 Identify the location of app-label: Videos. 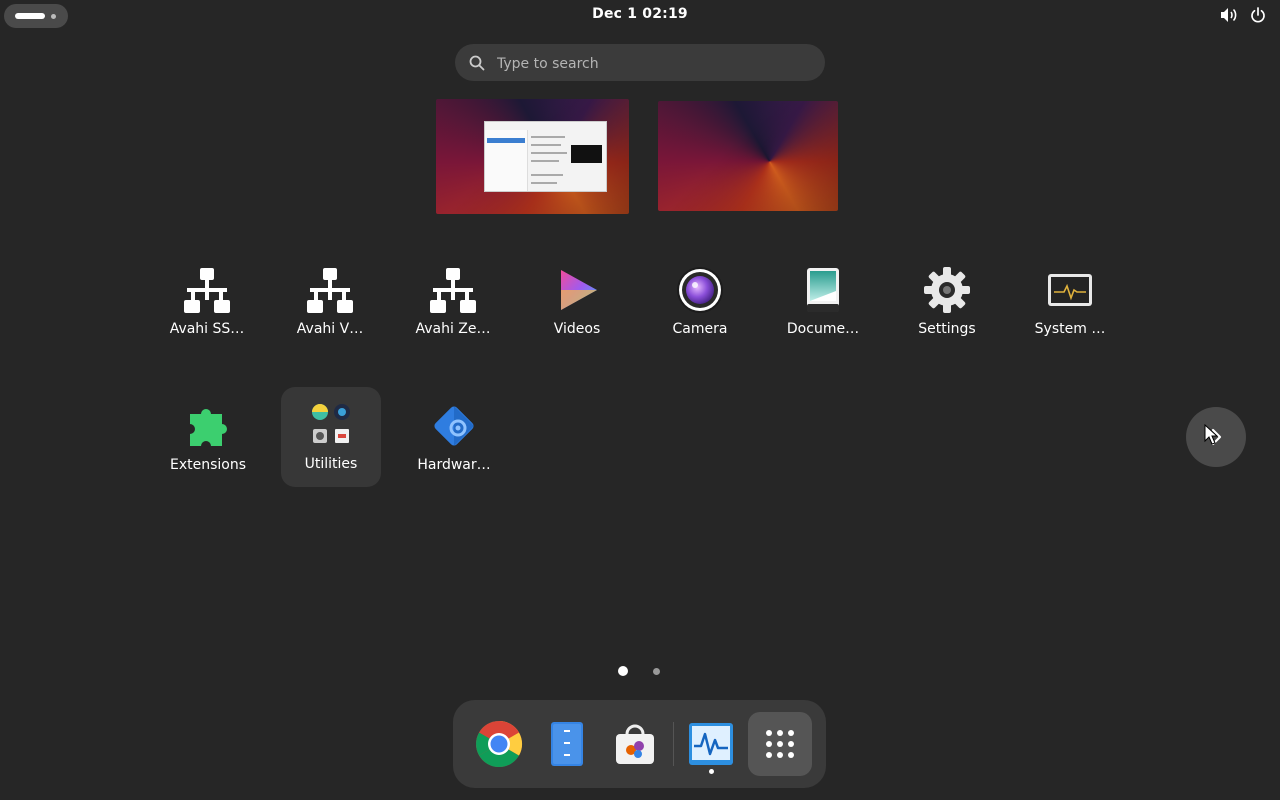
(577, 329).